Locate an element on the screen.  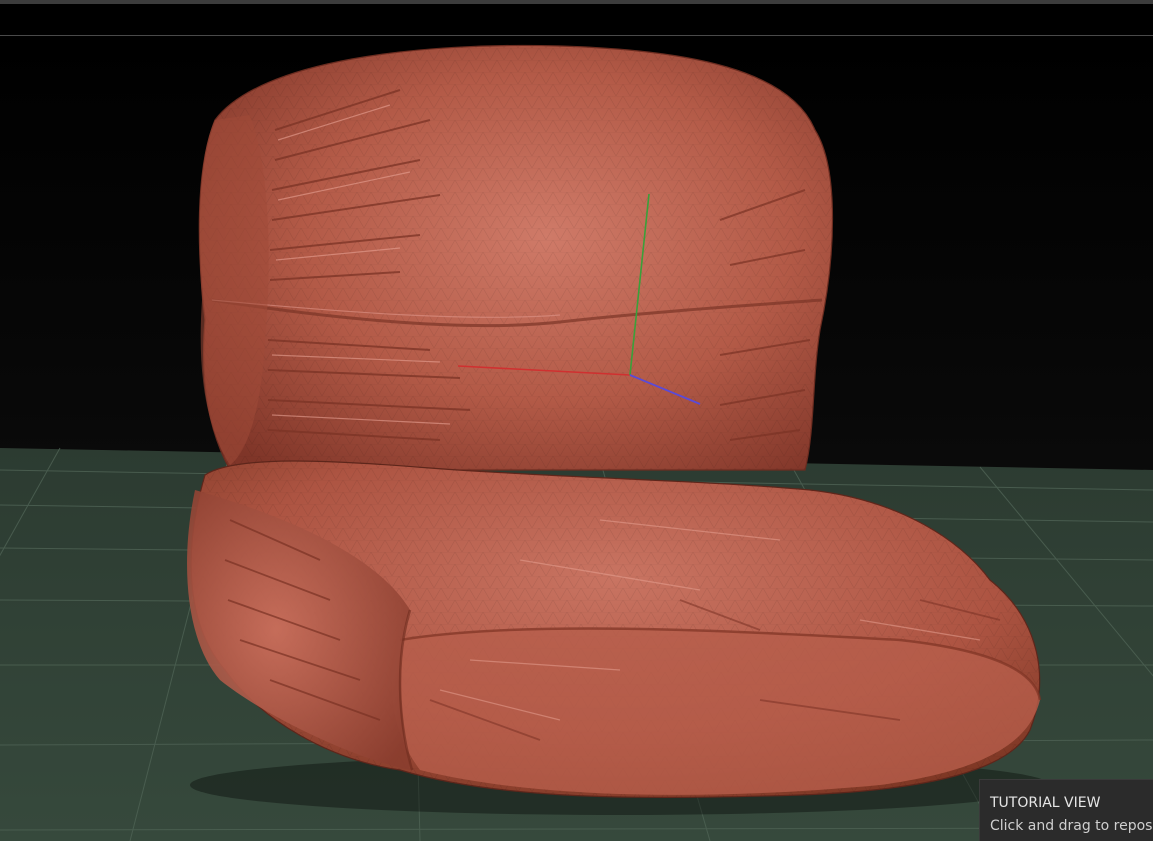
top-toolbar-edge is located at coordinates (576, 2).